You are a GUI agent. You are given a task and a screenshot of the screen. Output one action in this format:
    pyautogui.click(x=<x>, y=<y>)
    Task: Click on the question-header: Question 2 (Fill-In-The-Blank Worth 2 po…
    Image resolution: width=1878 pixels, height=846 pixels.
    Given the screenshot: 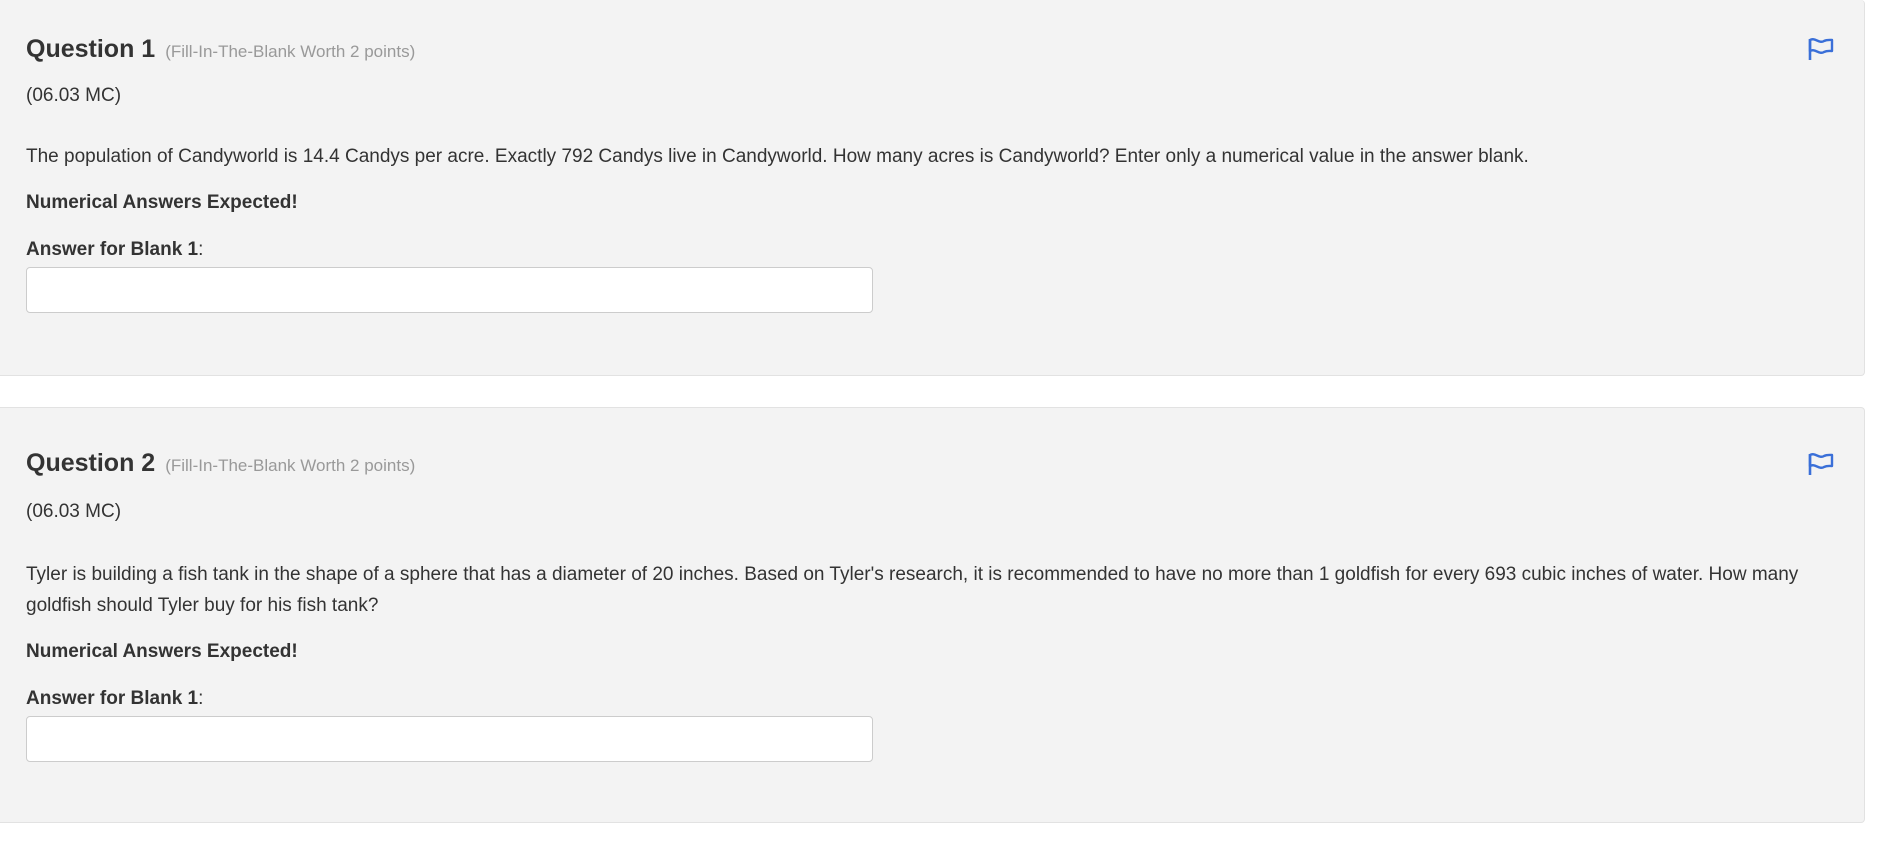 What is the action you would take?
    pyautogui.click(x=220, y=463)
    